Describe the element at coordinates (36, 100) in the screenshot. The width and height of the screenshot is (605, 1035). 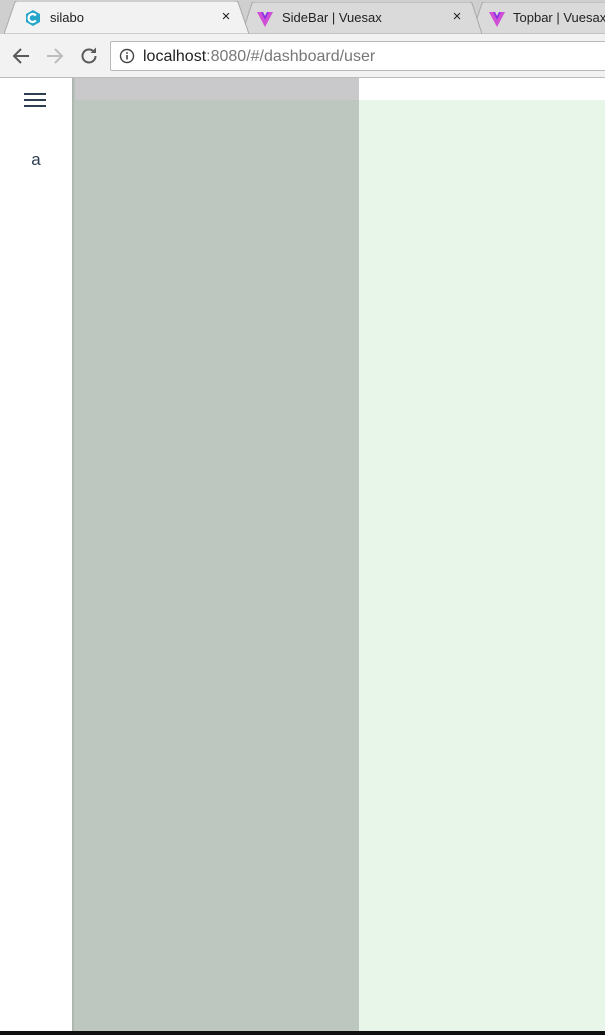
I see `hamburger-menu-icon` at that location.